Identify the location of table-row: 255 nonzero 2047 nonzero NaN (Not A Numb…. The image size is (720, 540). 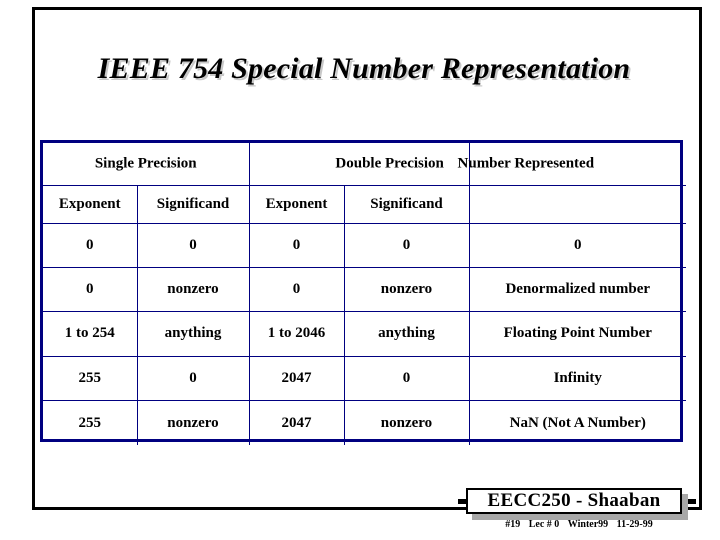
(364, 422).